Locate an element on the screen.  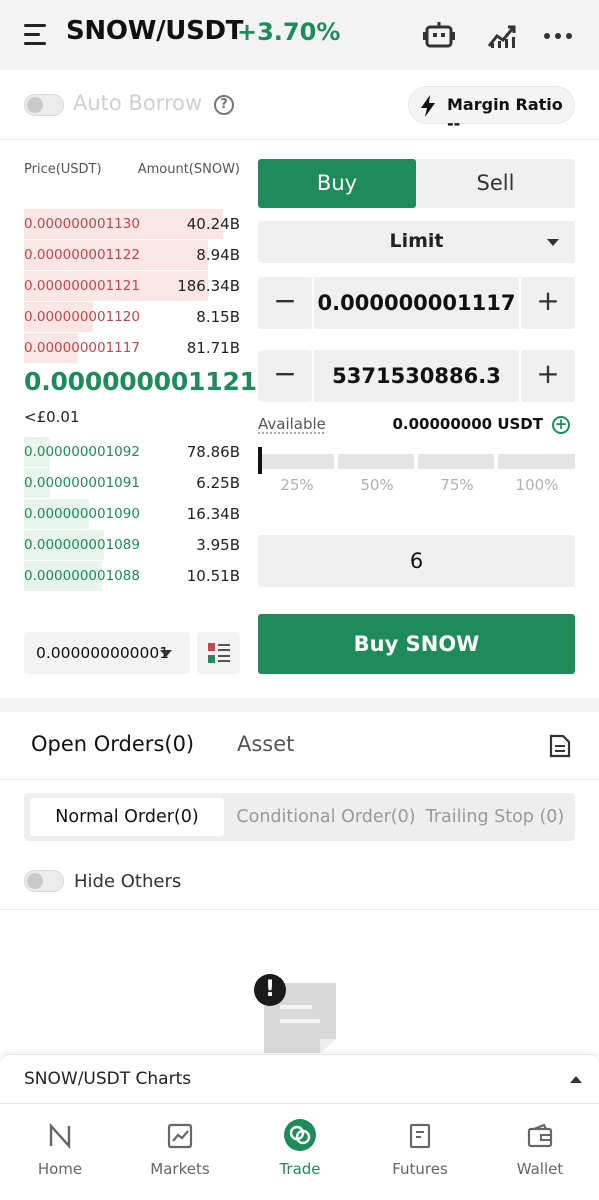
nav-label: Trade is located at coordinates (300, 1169).